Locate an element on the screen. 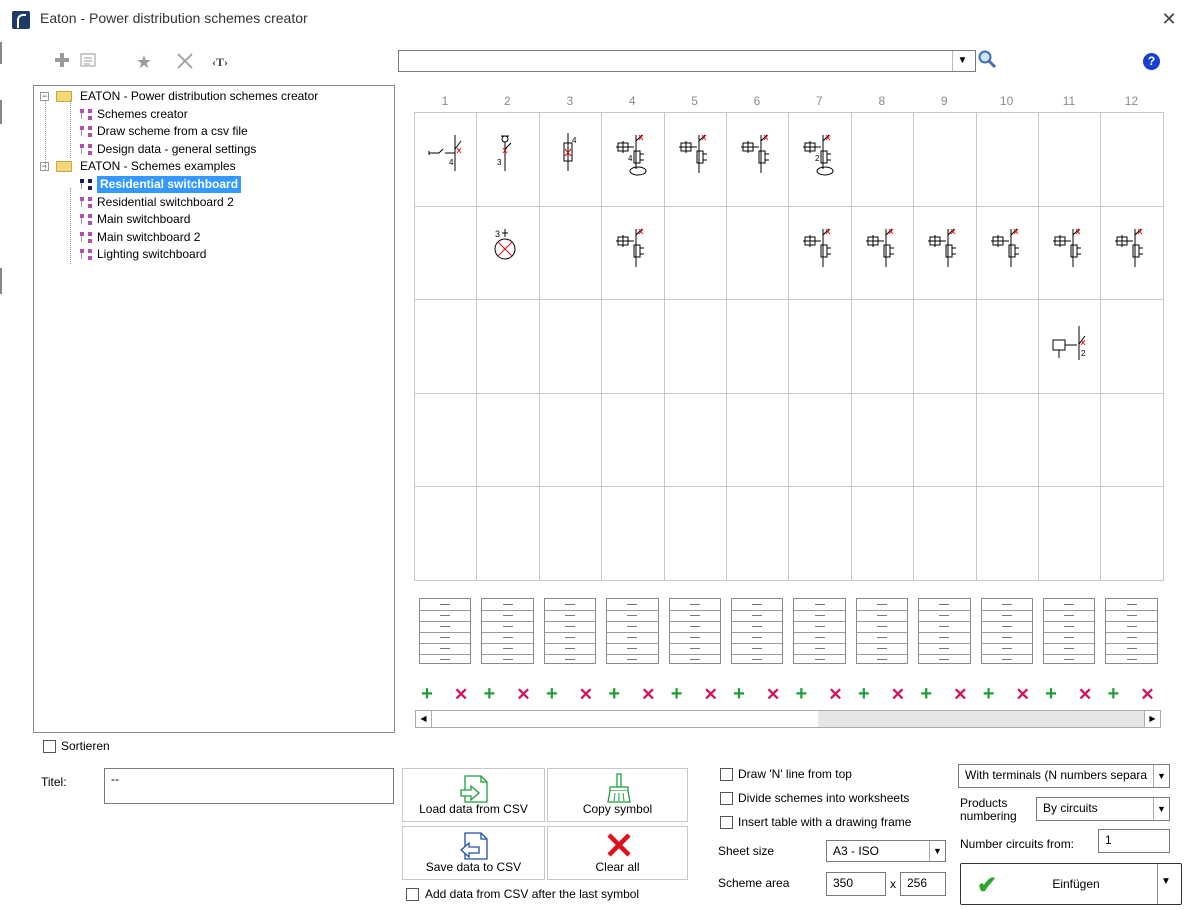  scroll-left-icon: ◀ is located at coordinates (424, 719).